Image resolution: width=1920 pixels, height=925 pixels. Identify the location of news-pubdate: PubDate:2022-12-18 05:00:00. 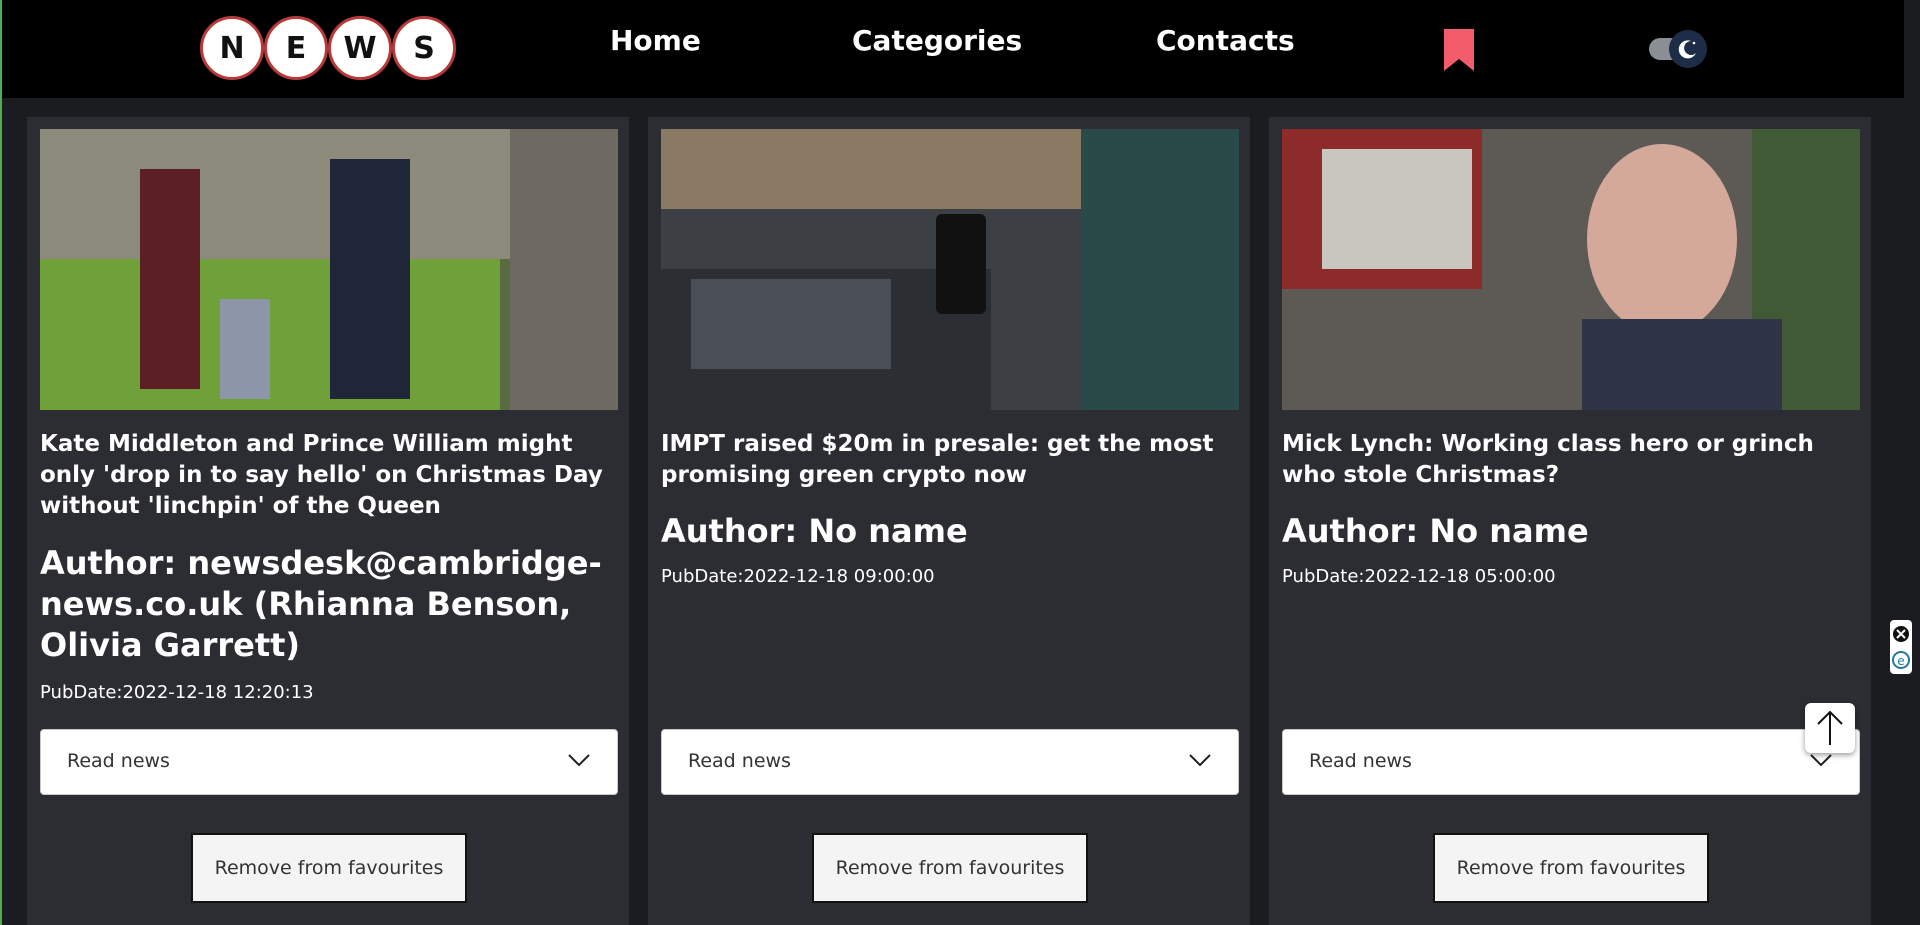
(1419, 576).